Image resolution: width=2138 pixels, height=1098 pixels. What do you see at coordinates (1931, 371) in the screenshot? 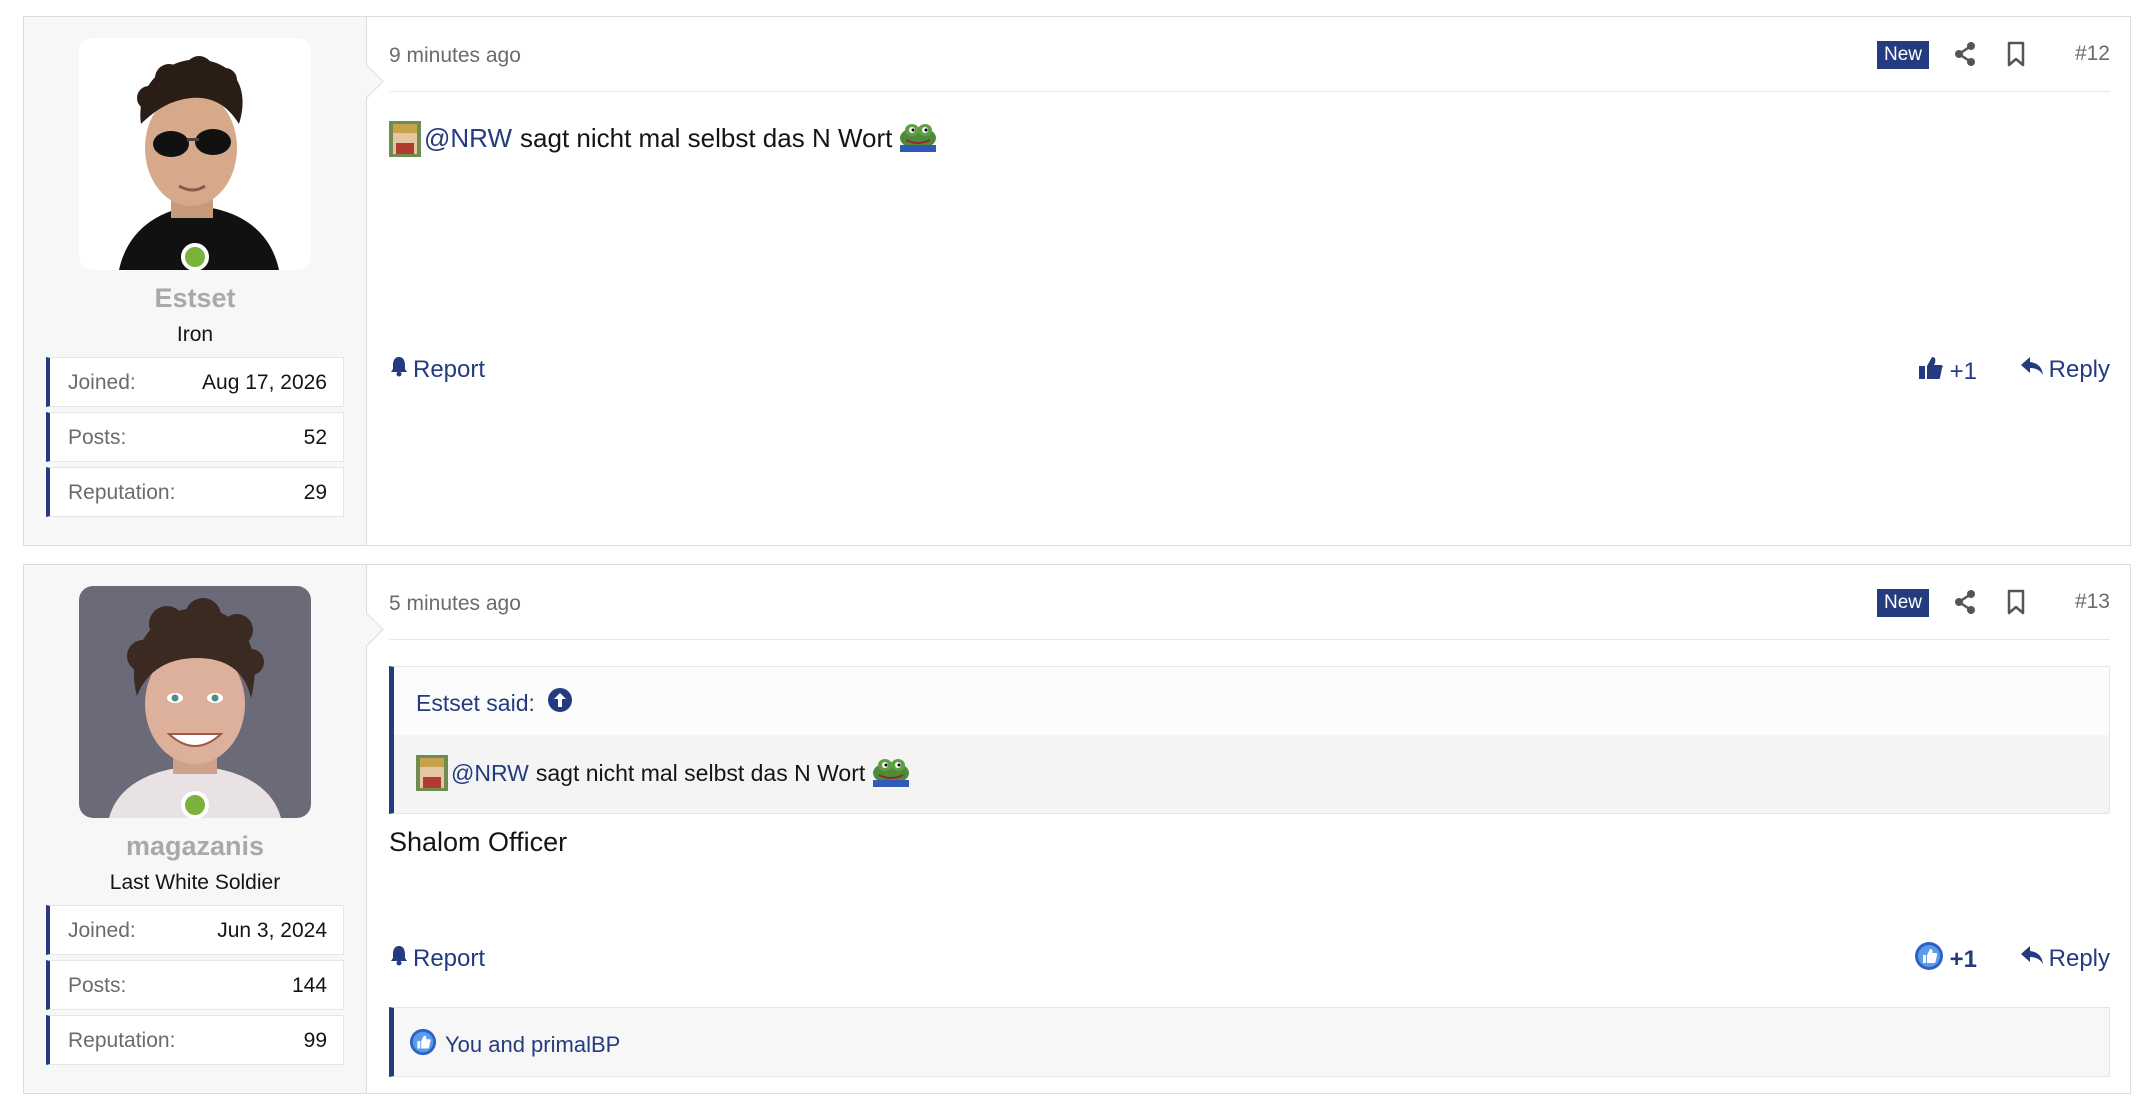
I see `thumbs-up-icon` at bounding box center [1931, 371].